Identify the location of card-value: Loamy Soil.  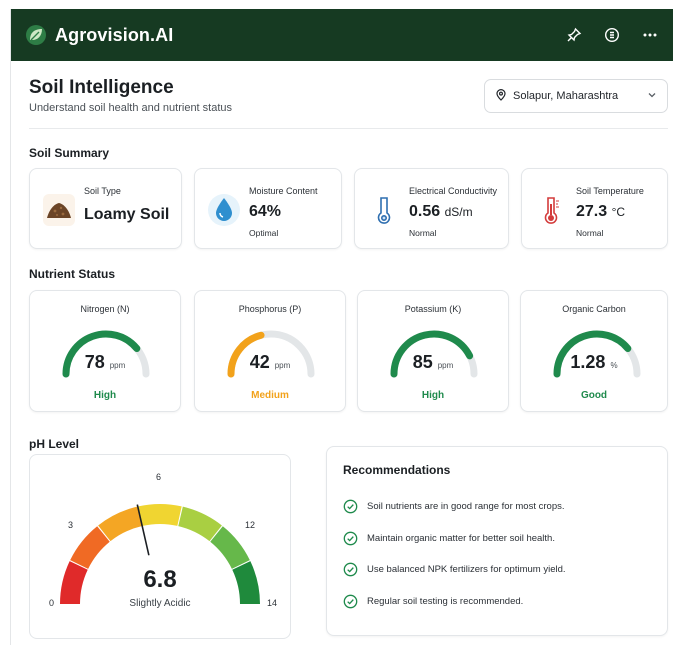
(127, 214).